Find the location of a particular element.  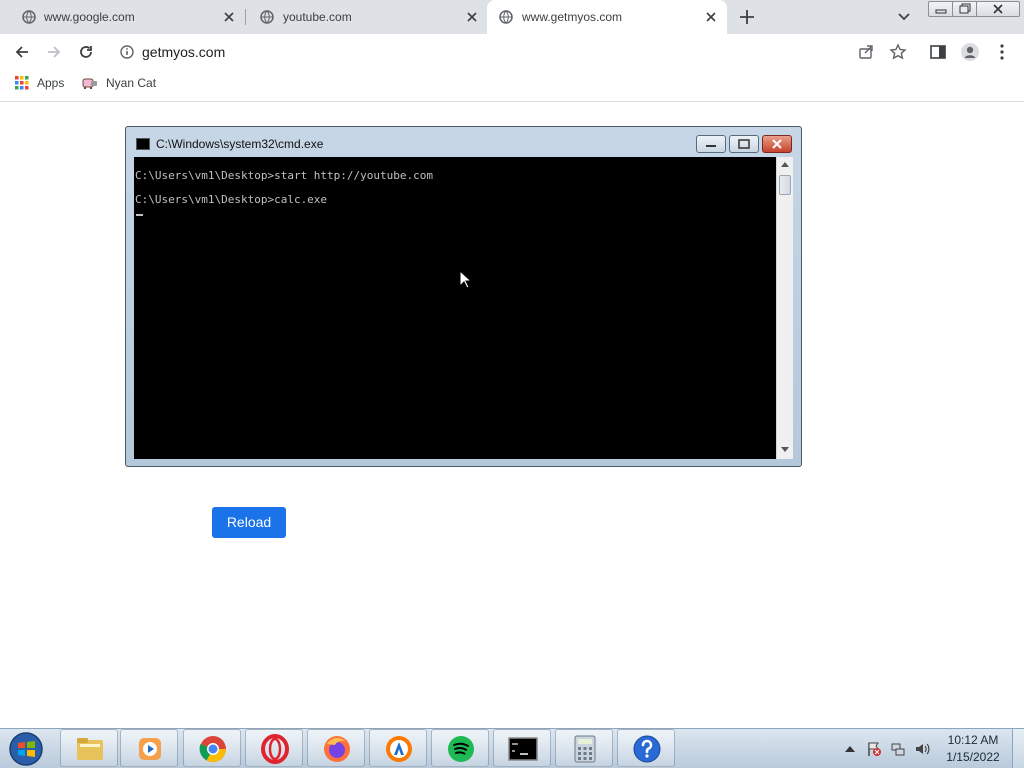

taskbar-cmd is located at coordinates (522, 748).